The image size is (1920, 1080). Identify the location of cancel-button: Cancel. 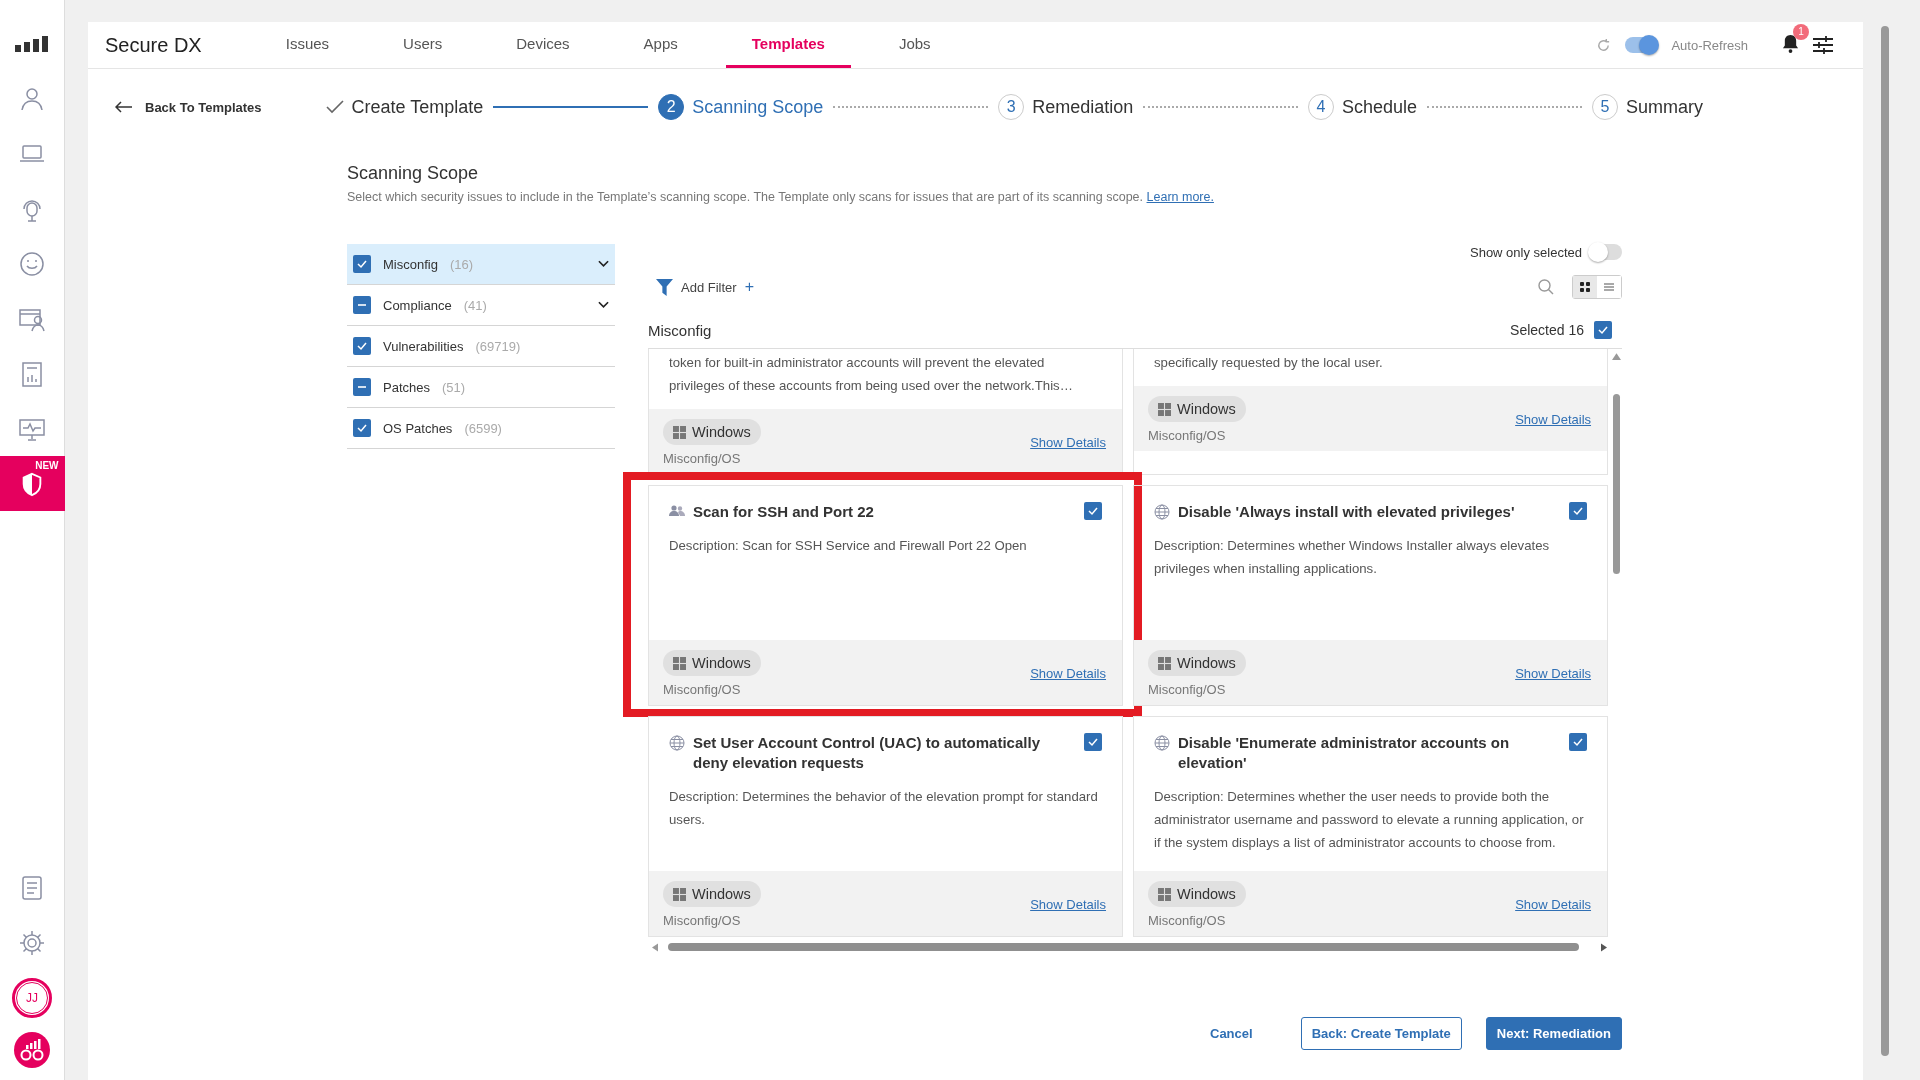
(1231, 1033).